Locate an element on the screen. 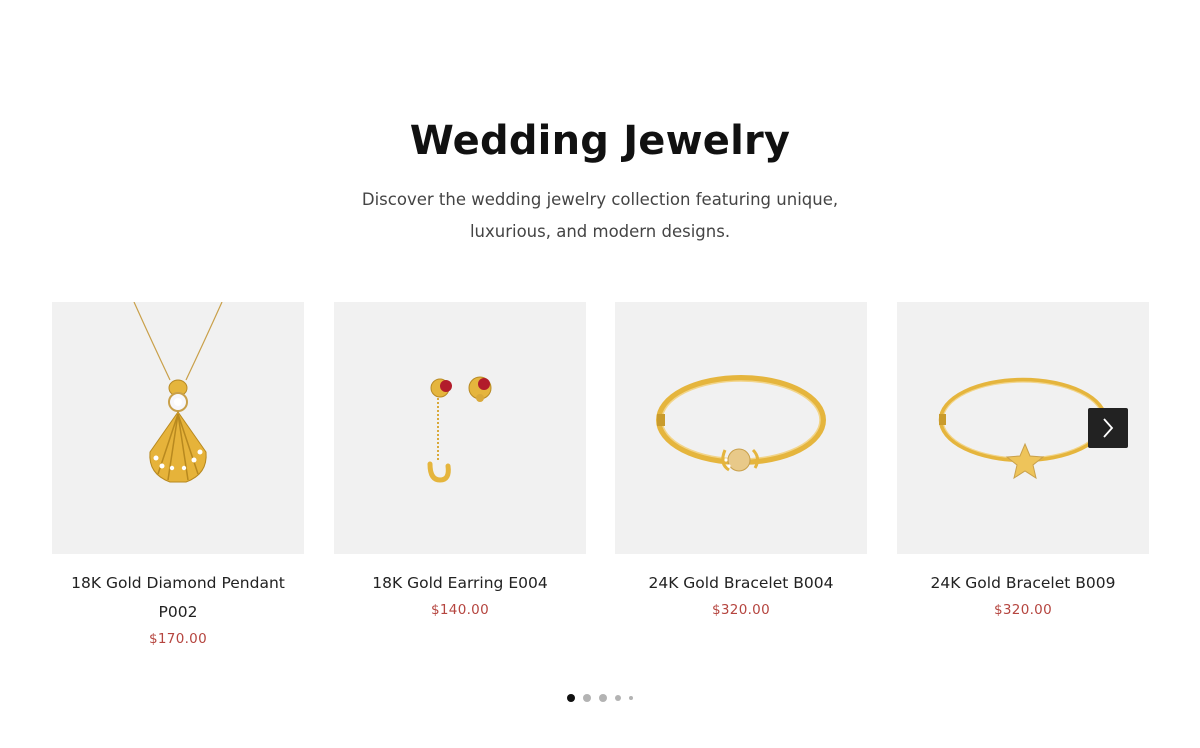 The width and height of the screenshot is (1200, 748). pagination-dot-active is located at coordinates (571, 698).